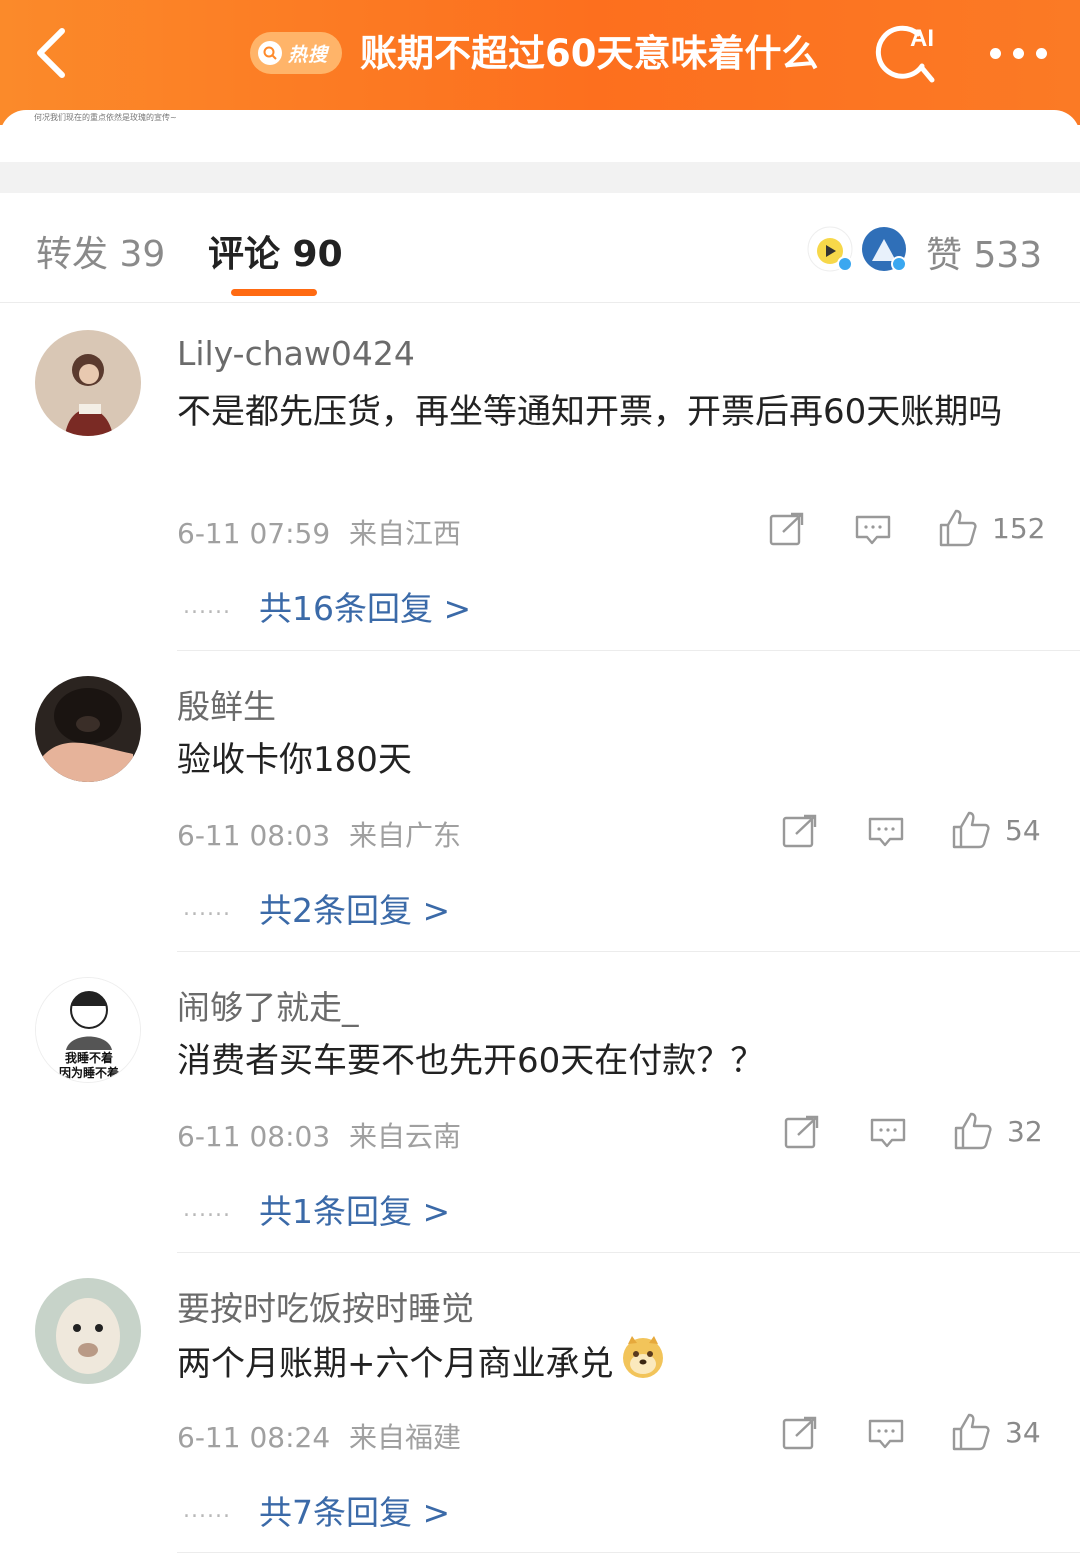 The image size is (1080, 1565). Describe the element at coordinates (89, 1072) in the screenshot. I see `avatar-caption: 因为睡不着` at that location.